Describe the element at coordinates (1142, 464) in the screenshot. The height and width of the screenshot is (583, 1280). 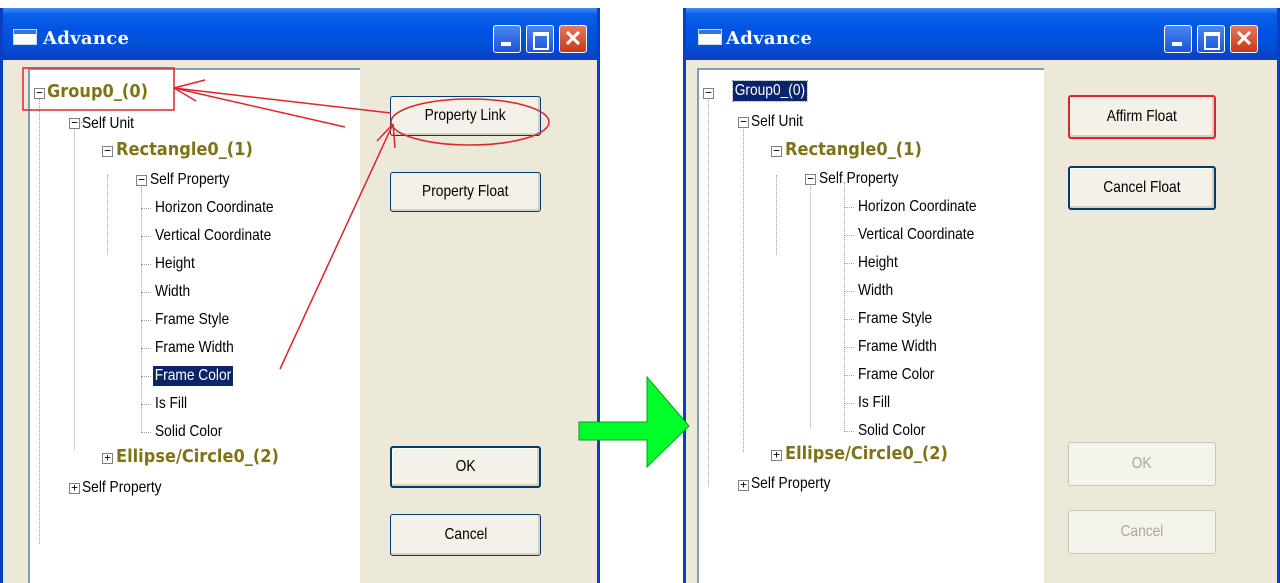
I see `ok-button-disabled: OK` at that location.